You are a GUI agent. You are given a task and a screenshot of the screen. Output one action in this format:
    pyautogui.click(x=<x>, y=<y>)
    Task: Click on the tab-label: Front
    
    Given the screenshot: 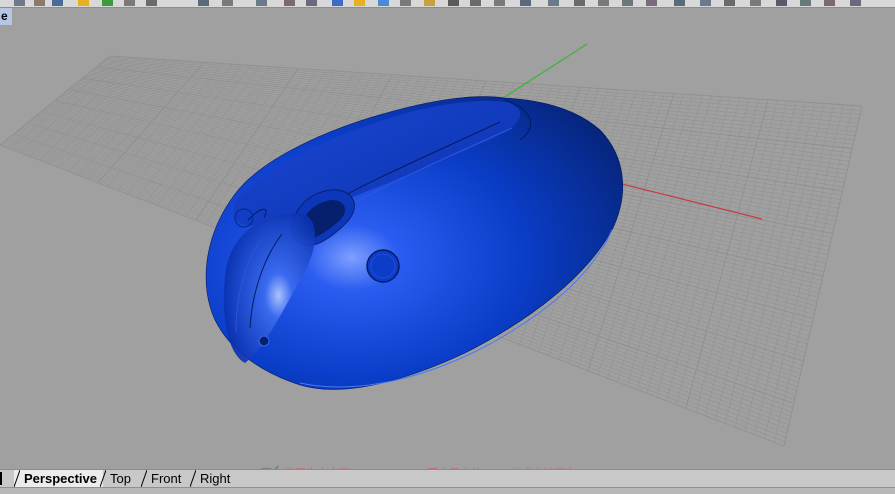 What is the action you would take?
    pyautogui.click(x=166, y=478)
    